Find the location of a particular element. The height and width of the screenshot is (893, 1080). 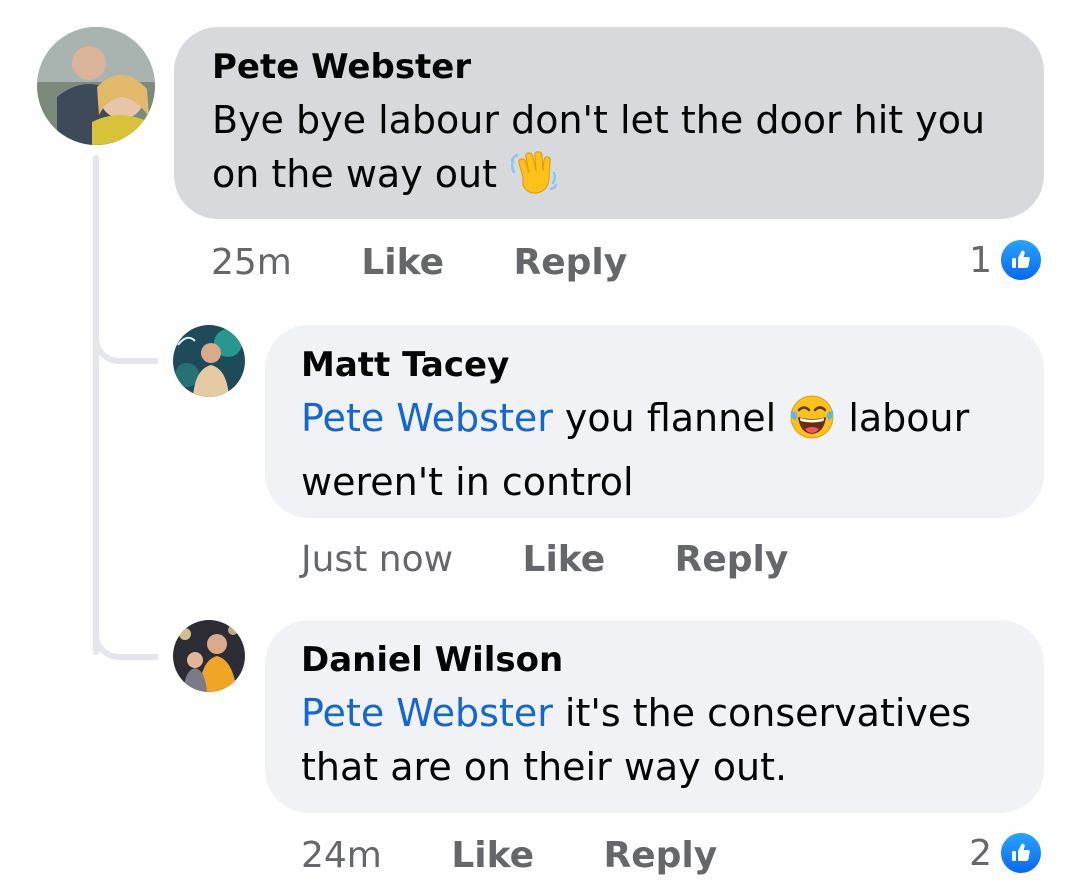

comment-actions: Just now Like Reply is located at coordinates (544, 559).